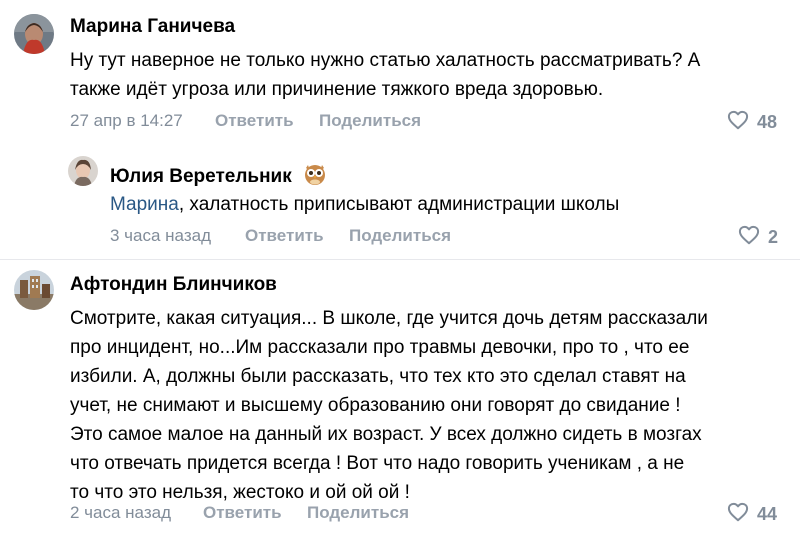 This screenshot has height=543, width=800. I want to click on comment-time: 3 часа назад, so click(160, 236).